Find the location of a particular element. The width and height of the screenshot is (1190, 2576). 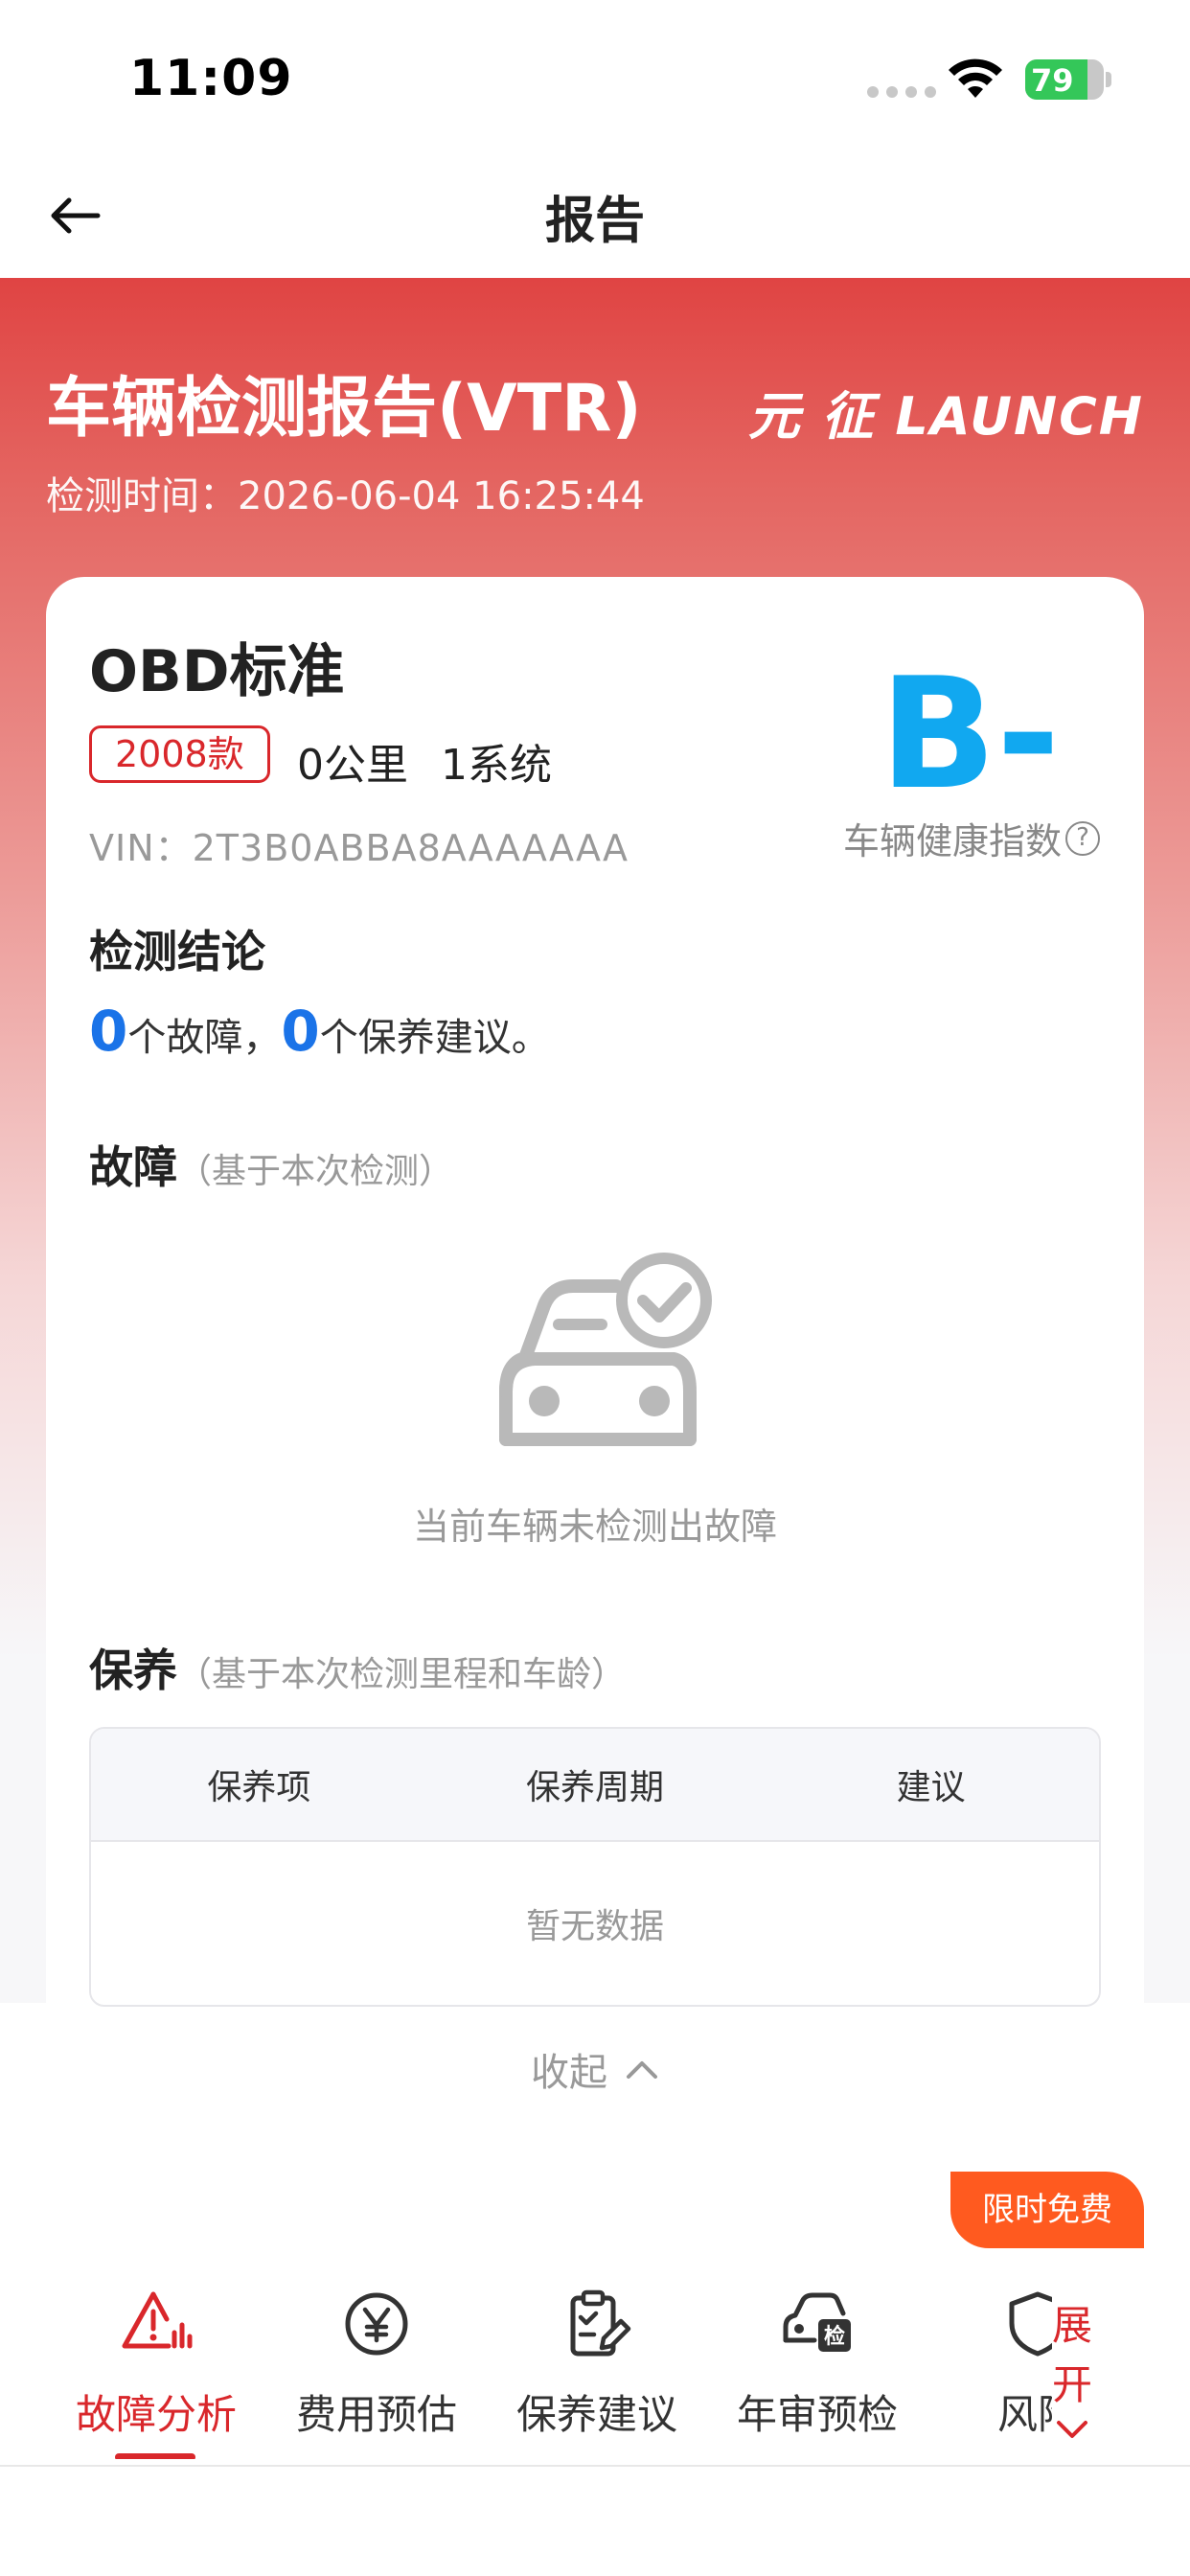

battery-icon: 79 is located at coordinates (1068, 79).